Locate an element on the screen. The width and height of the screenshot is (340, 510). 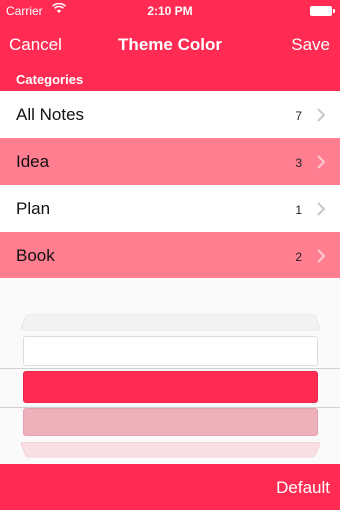
section-header-categories: Categories is located at coordinates (170, 79).